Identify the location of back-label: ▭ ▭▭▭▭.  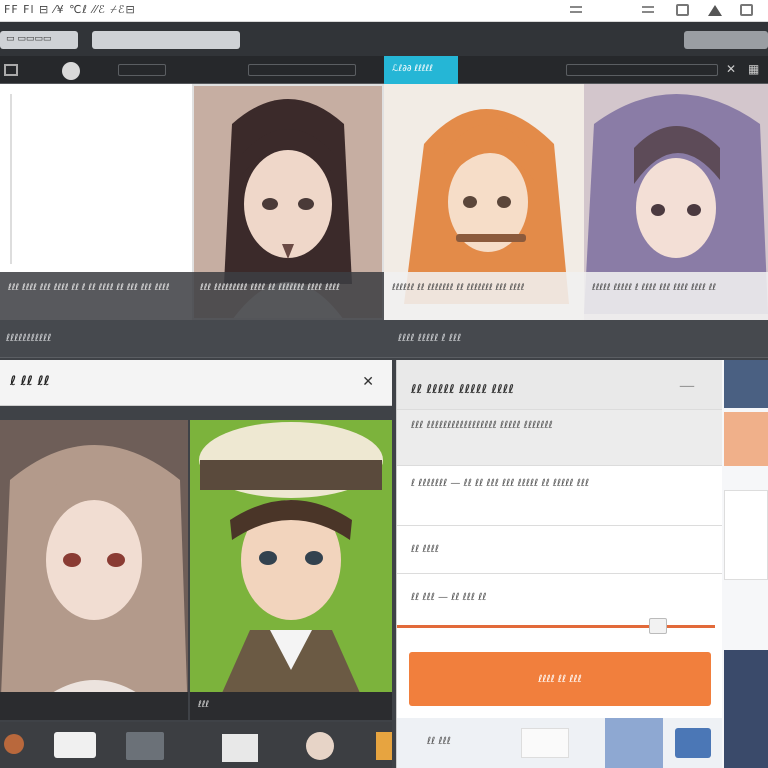
(29, 39).